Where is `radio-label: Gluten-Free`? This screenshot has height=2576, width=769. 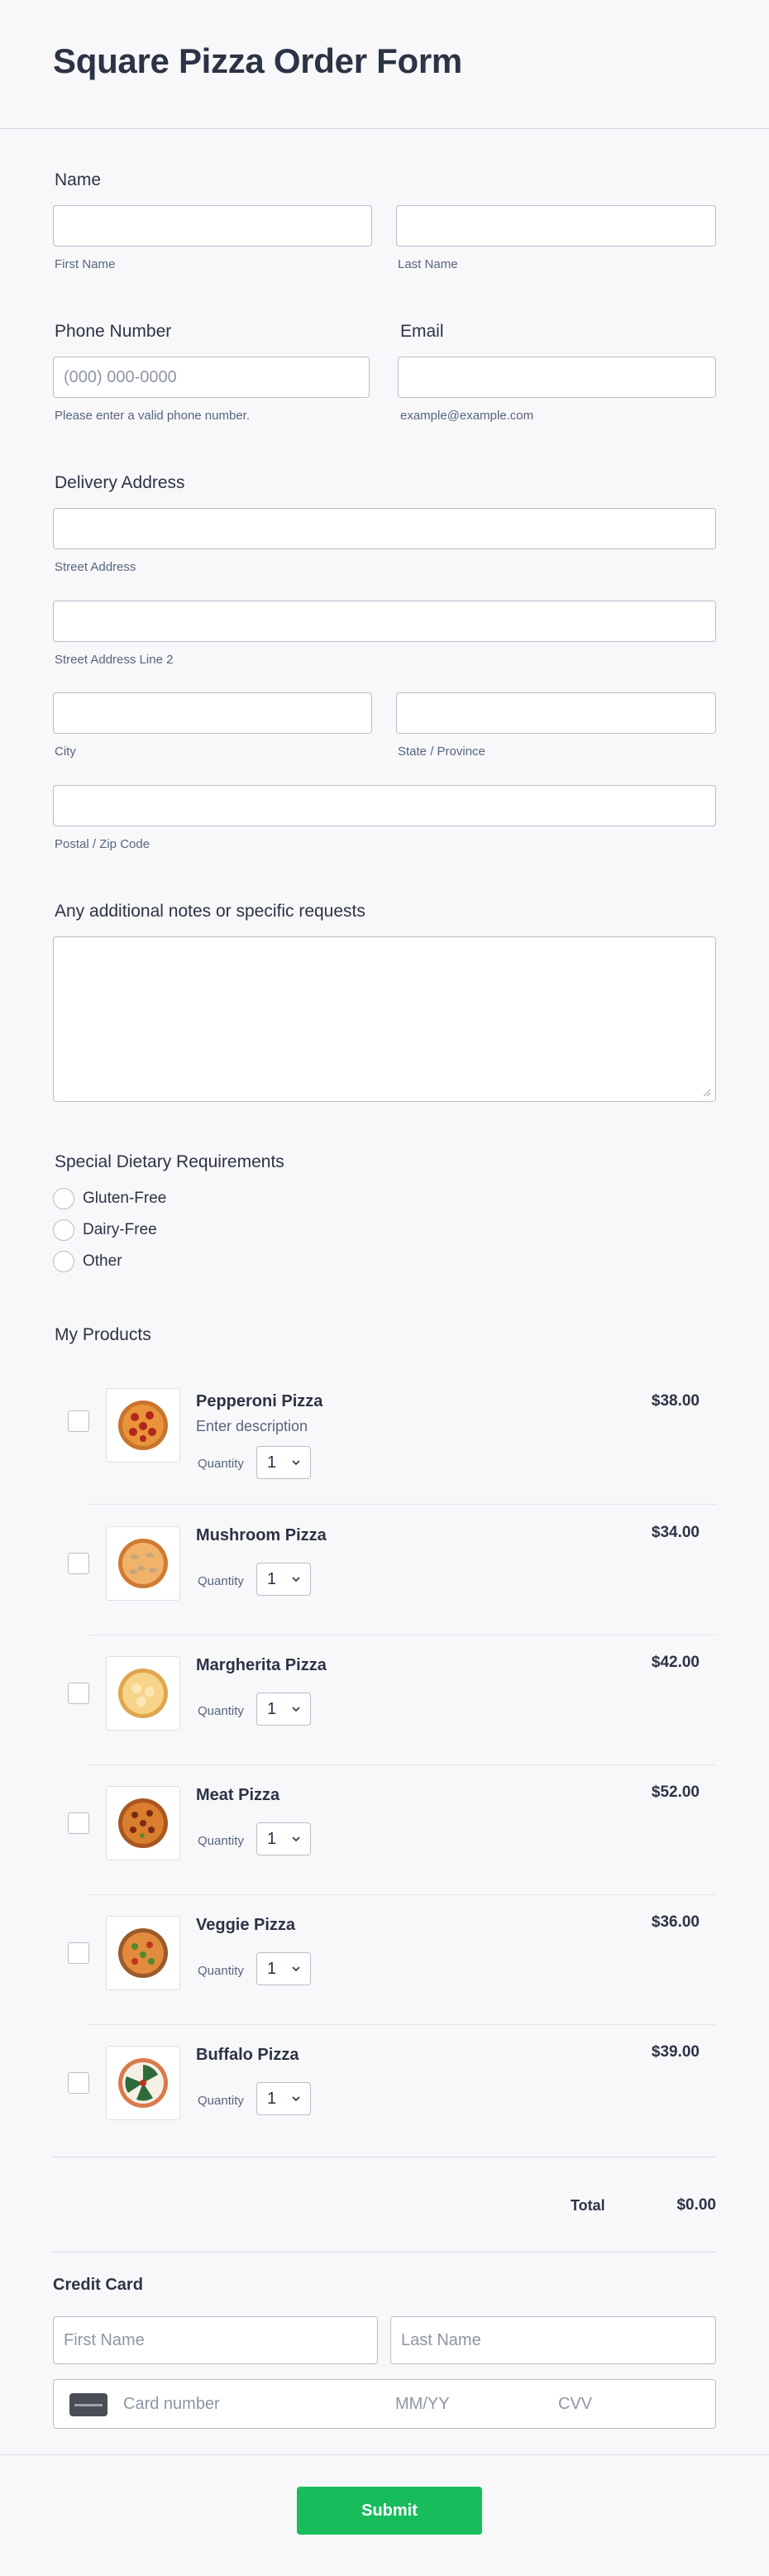
radio-label: Gluten-Free is located at coordinates (125, 1199).